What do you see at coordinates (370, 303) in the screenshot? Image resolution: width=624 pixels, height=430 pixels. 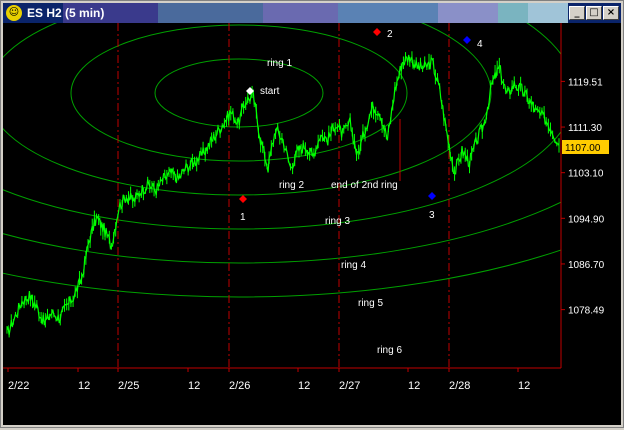 I see `ring-5-label: ring 5` at bounding box center [370, 303].